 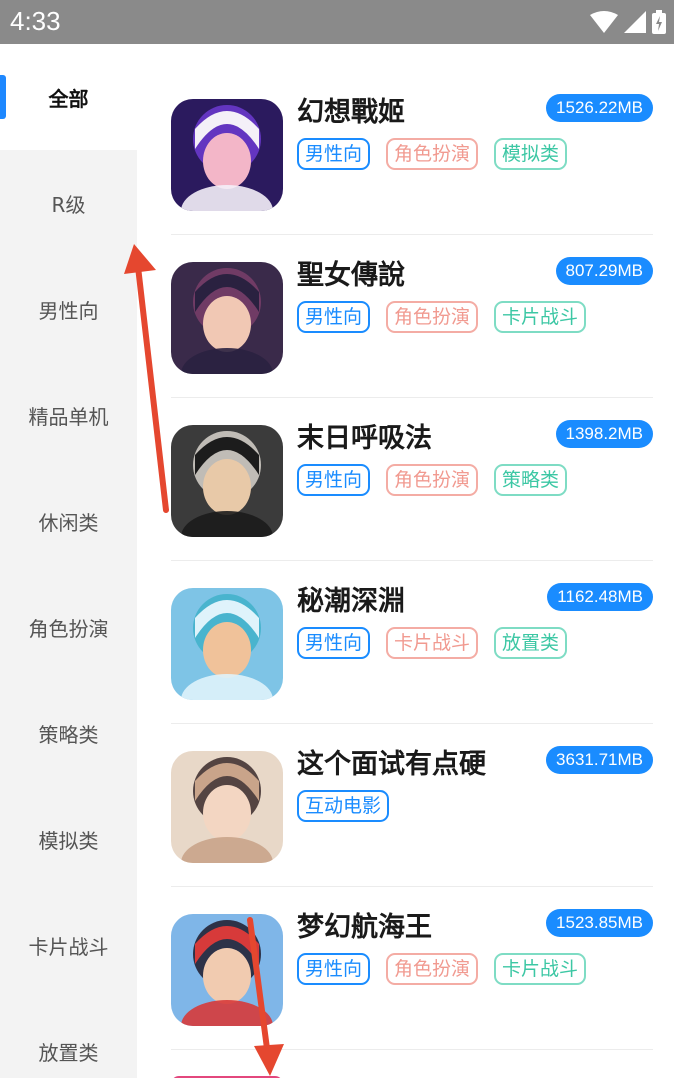 What do you see at coordinates (599, 923) in the screenshot?
I see `file-size-badge: 1523.85MB` at bounding box center [599, 923].